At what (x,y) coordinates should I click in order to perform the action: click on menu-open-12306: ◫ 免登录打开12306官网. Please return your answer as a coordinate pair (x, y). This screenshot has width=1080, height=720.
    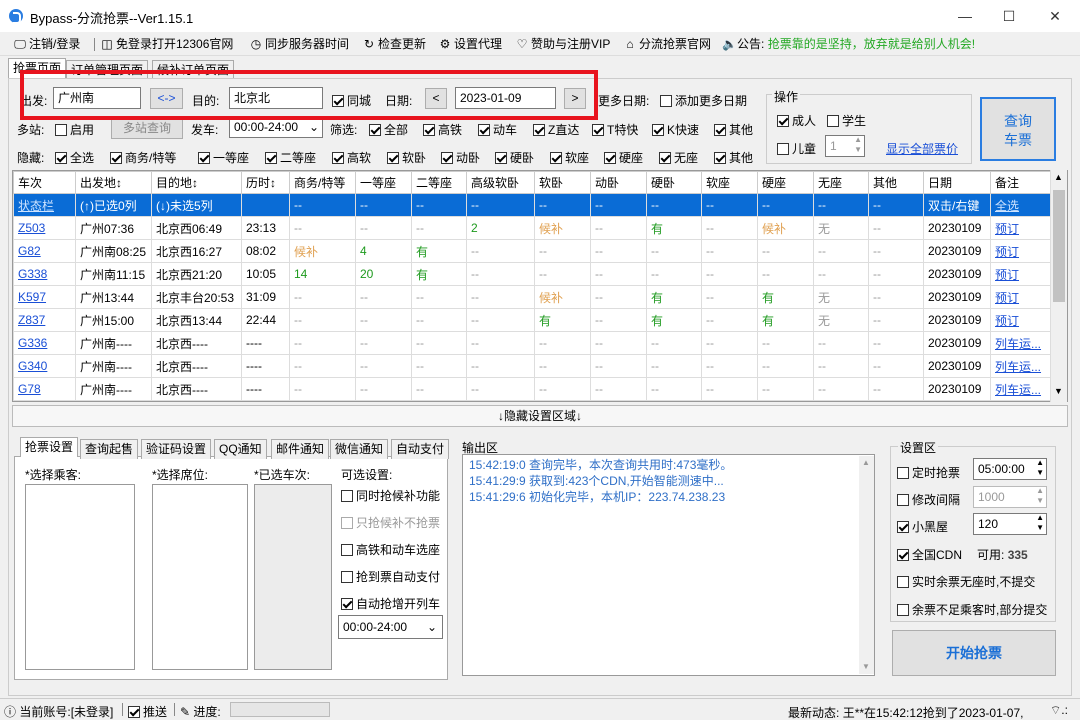
    Looking at the image, I should click on (167, 44).